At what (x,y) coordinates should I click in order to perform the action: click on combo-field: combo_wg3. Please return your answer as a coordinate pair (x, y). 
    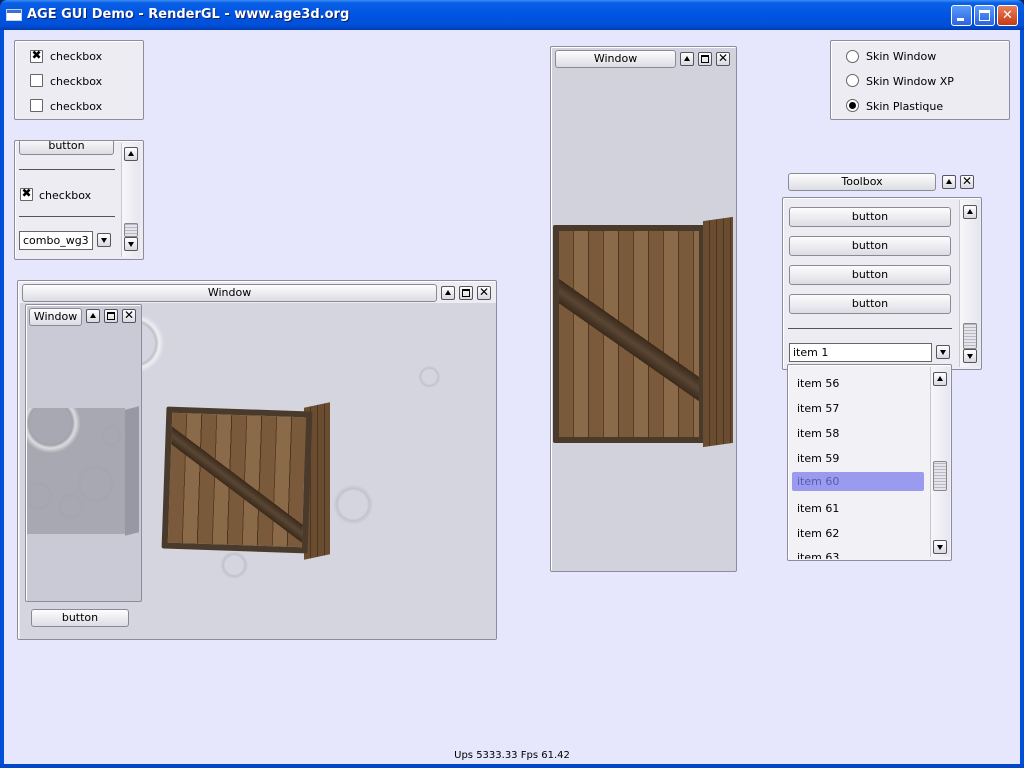
    Looking at the image, I should click on (56, 240).